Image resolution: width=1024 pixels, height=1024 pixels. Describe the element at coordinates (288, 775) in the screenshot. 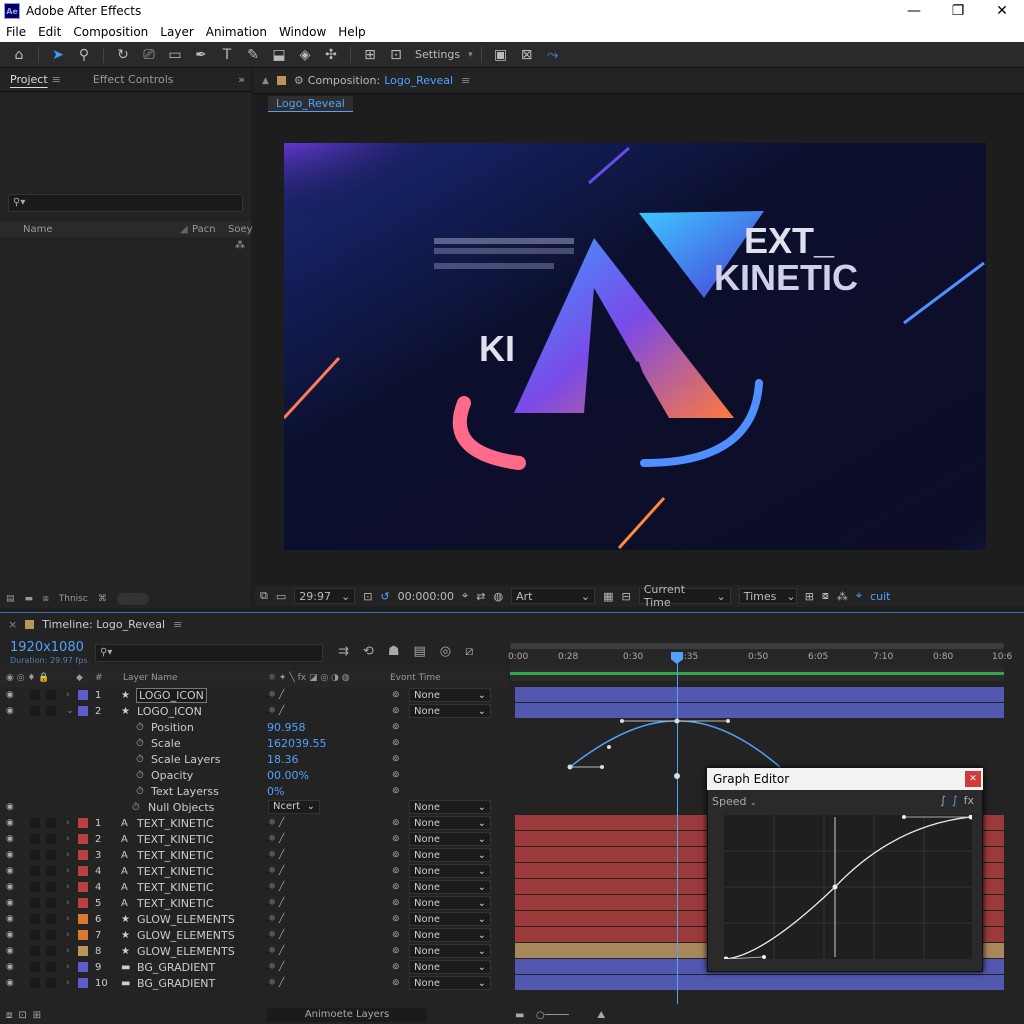

I see `property-value: 00.00%` at that location.